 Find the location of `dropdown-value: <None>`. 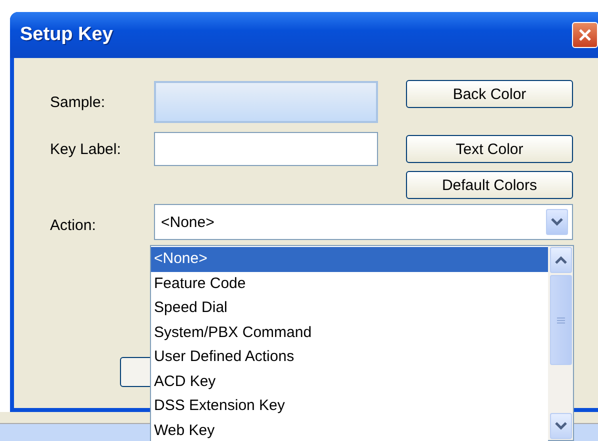

dropdown-value: <None> is located at coordinates (187, 222).